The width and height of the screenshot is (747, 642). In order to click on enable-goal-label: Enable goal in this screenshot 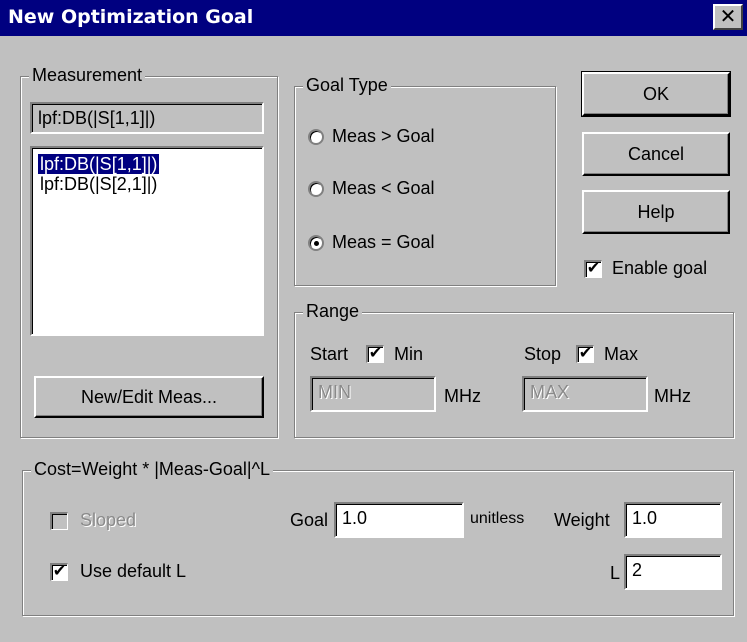, I will do `click(660, 268)`.